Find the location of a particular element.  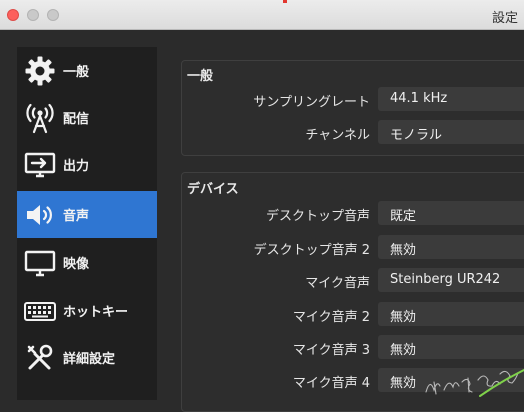

desktop-audio-label: デスクトップ音声 is located at coordinates (317, 216).